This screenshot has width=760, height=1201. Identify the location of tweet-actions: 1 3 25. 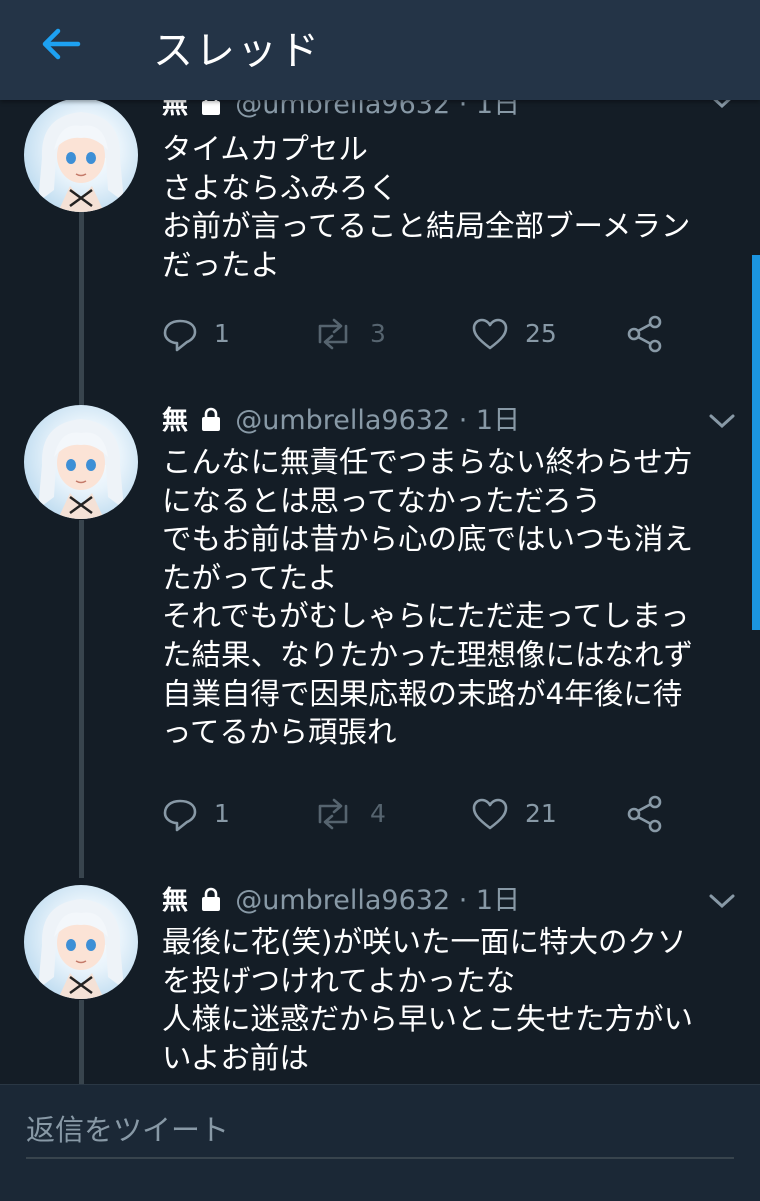
(380, 334).